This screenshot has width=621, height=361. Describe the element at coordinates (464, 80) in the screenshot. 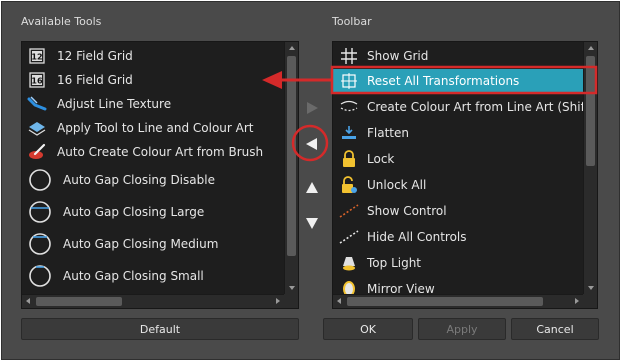

I see `highlight-box` at that location.